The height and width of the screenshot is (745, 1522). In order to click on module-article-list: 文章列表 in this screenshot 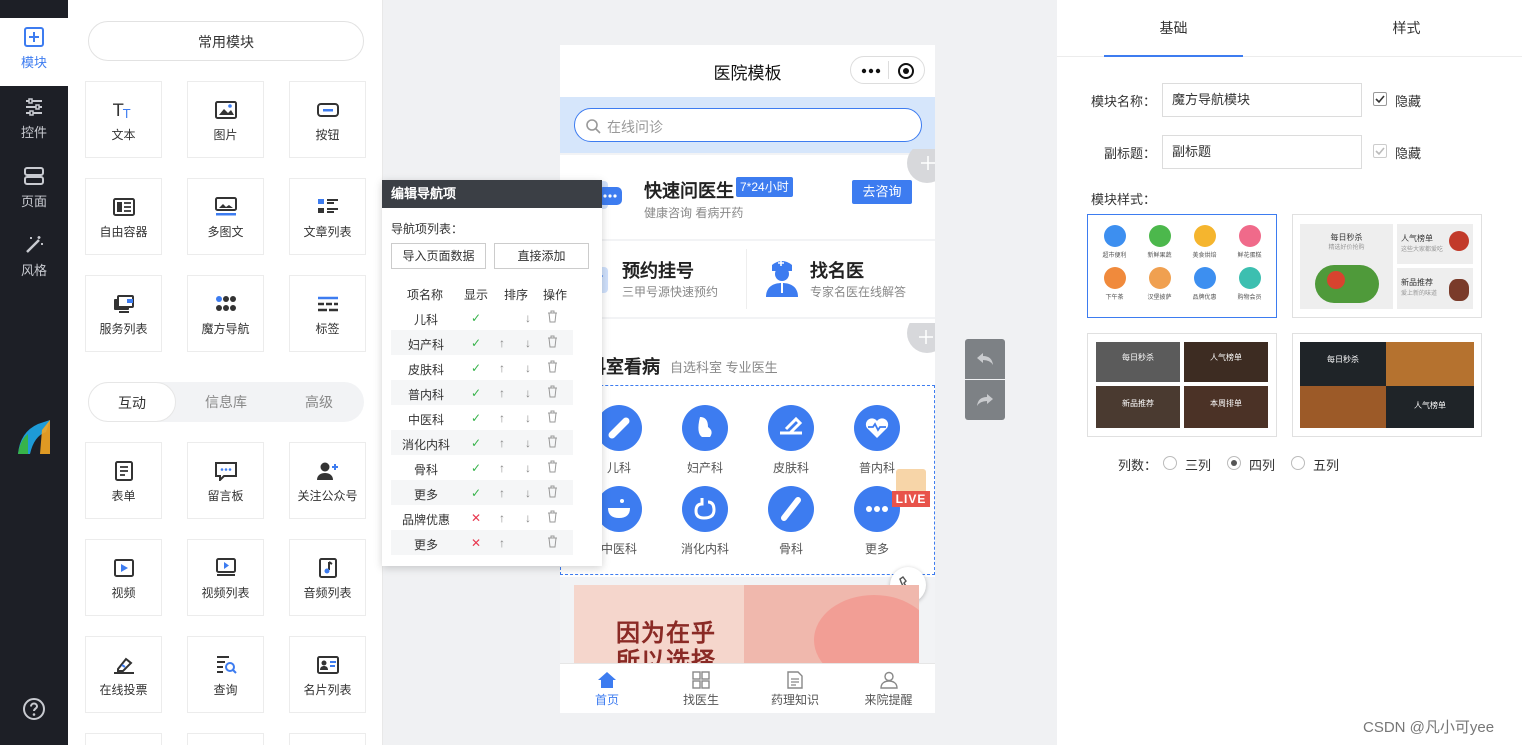, I will do `click(327, 216)`.